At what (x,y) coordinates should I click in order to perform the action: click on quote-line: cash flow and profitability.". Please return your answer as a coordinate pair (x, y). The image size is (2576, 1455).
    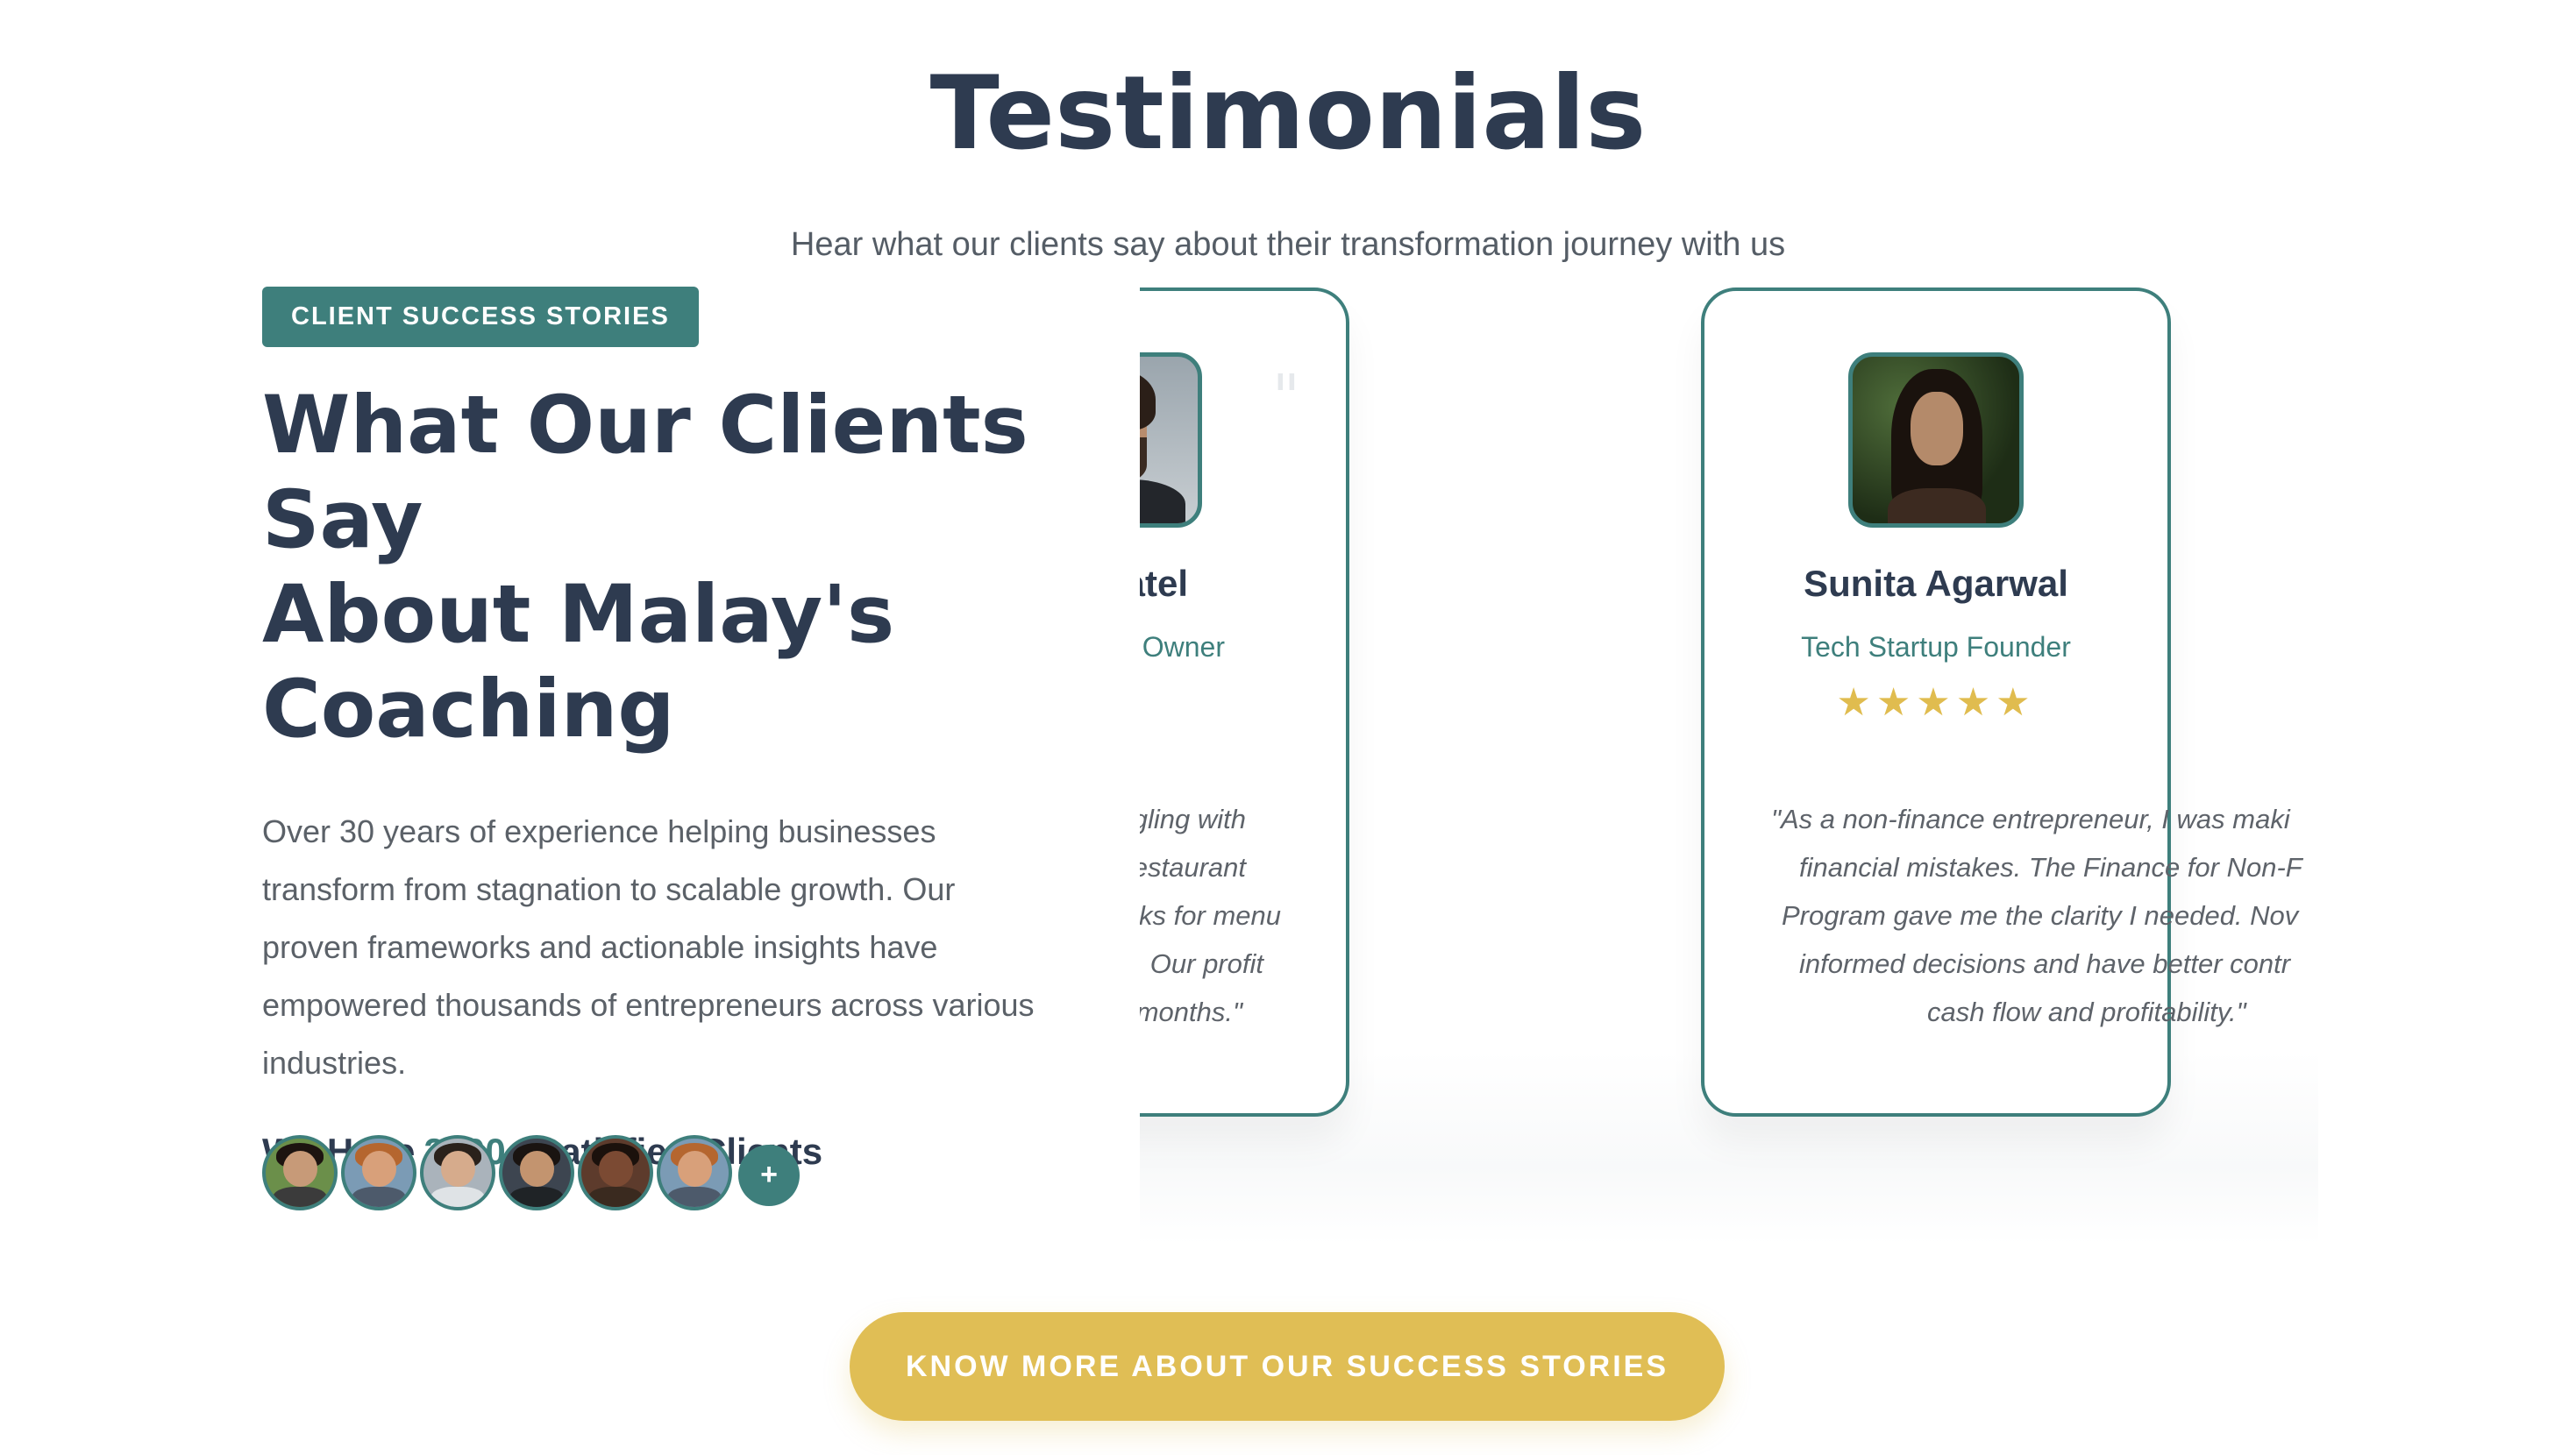
    Looking at the image, I should click on (2086, 1012).